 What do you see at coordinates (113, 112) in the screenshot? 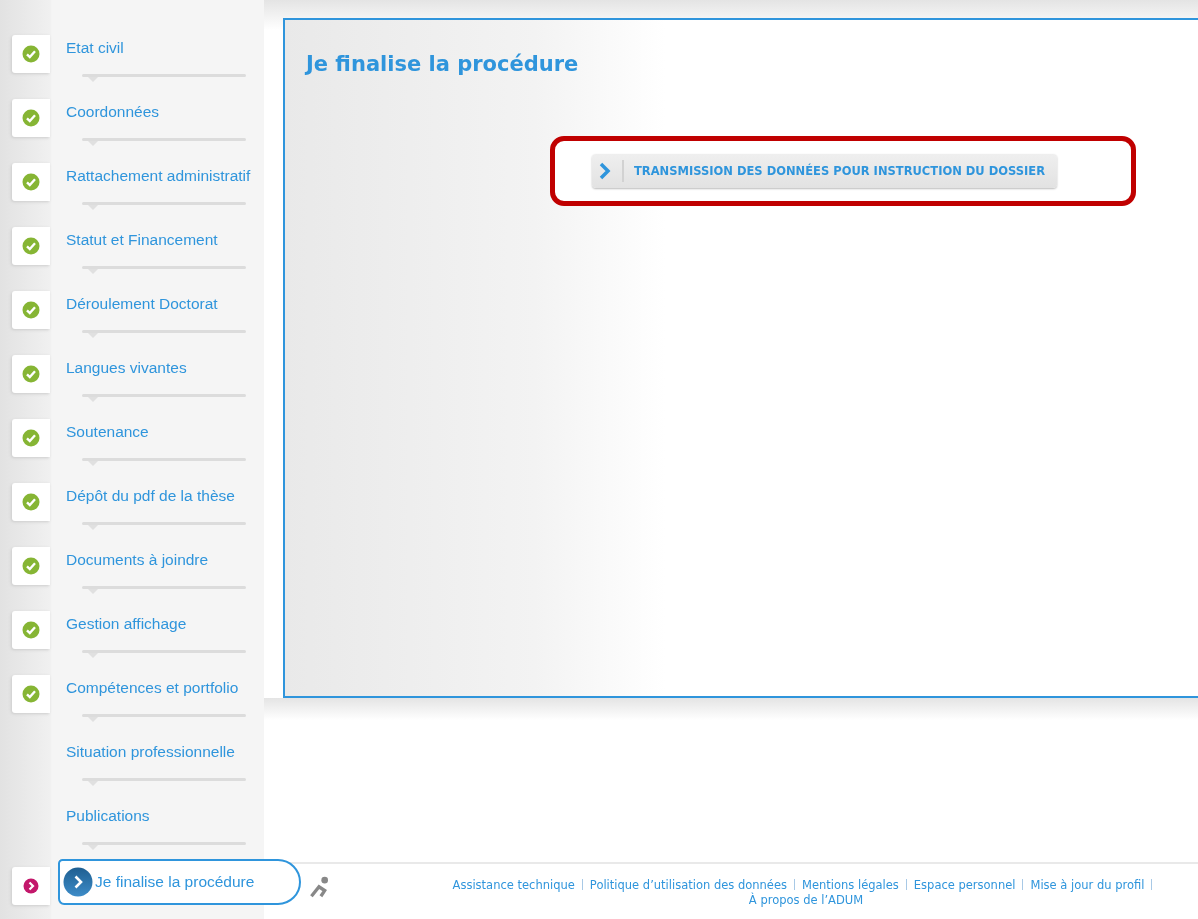
I see `sidebar-item: Coordonnées` at bounding box center [113, 112].